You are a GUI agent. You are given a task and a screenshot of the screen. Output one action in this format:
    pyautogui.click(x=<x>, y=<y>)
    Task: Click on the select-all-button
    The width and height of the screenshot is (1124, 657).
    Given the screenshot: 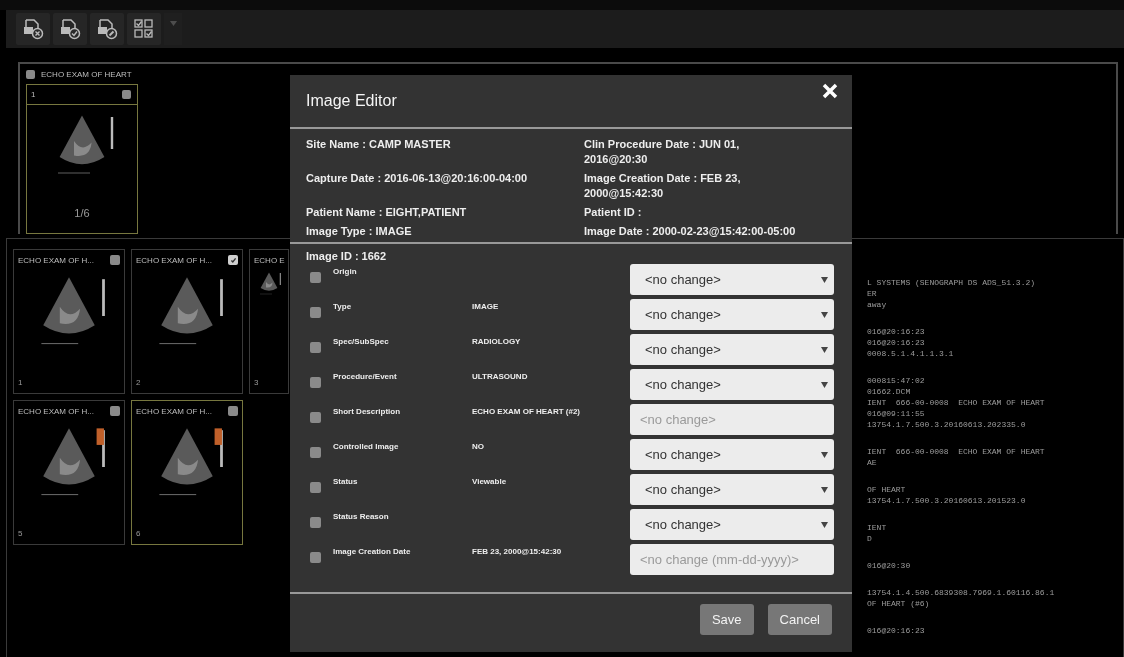 What is the action you would take?
    pyautogui.click(x=144, y=29)
    